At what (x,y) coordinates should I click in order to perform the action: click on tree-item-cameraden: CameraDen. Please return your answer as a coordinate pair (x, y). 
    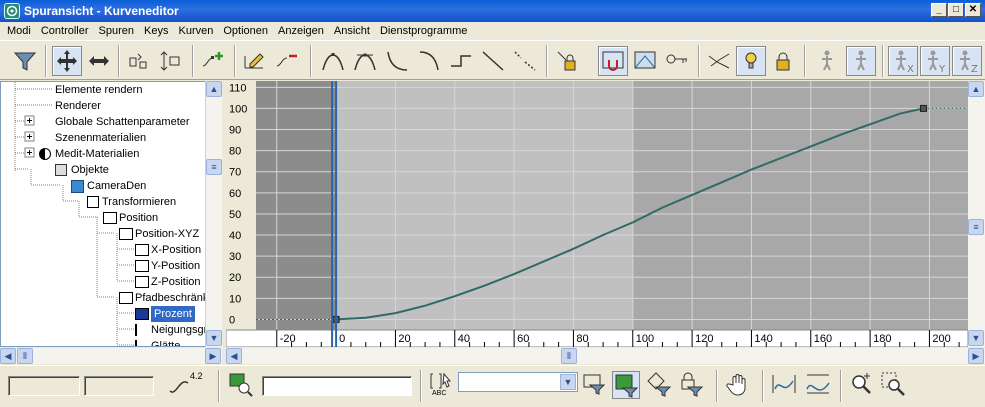
    Looking at the image, I should click on (117, 186).